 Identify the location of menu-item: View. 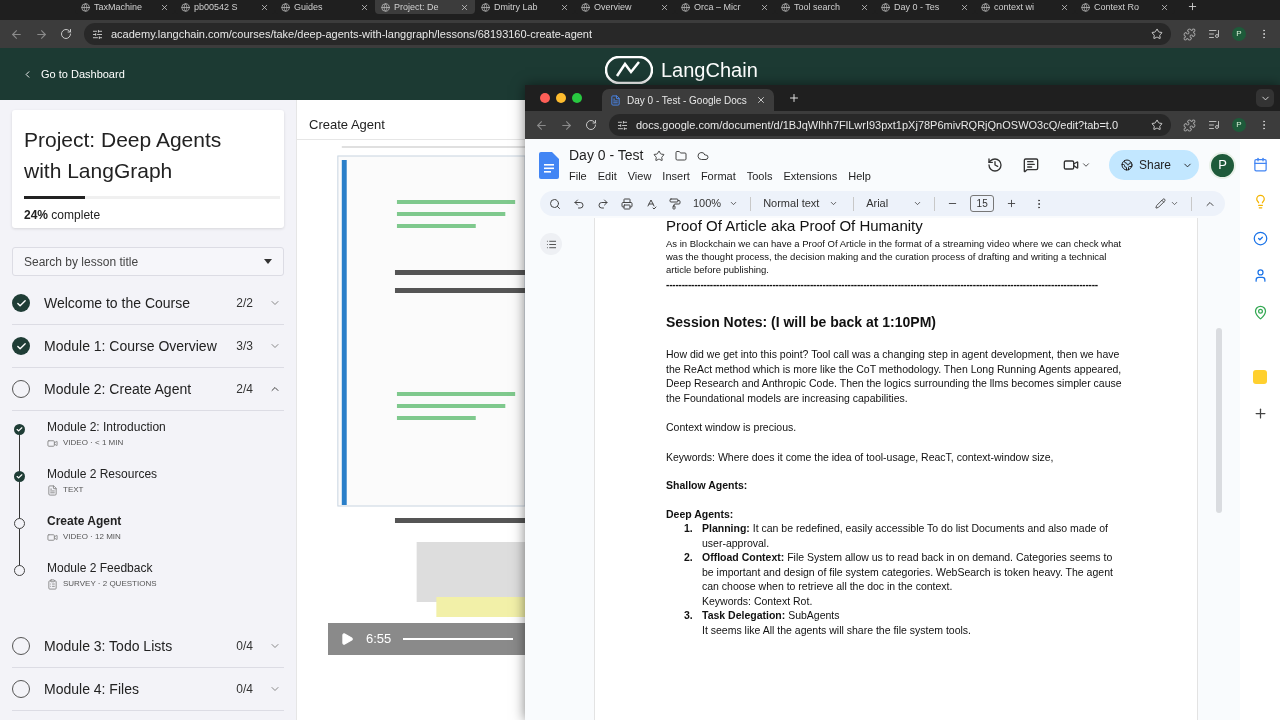
(639, 176).